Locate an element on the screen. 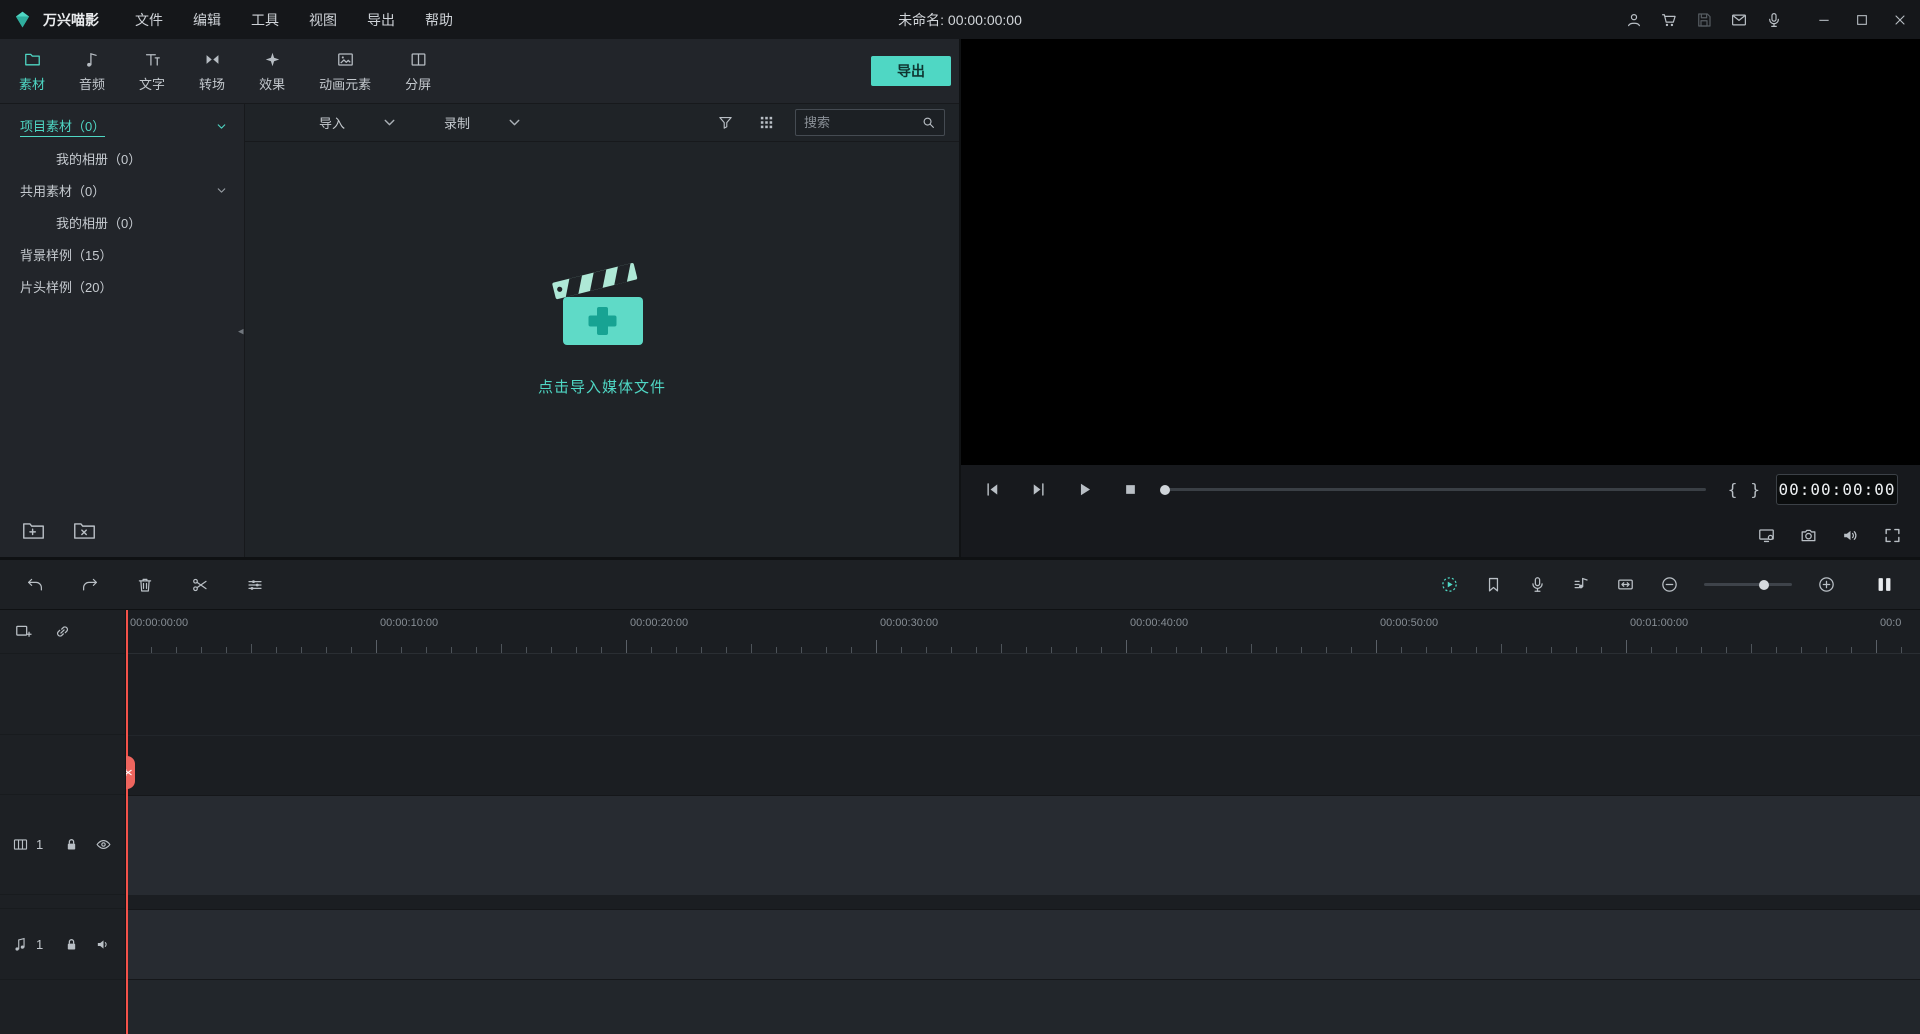 The width and height of the screenshot is (1920, 1034). menubar: 文件 编辑 工具 视图 导出 帮助 is located at coordinates (294, 20).